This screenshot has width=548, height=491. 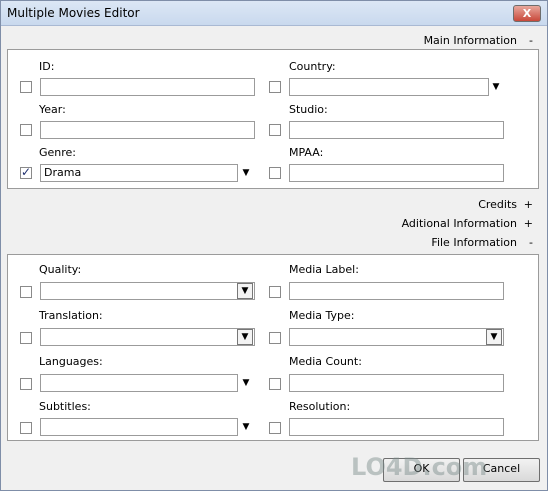 What do you see at coordinates (274, 13) in the screenshot?
I see `title-bar: Multiple Movies Editor X` at bounding box center [274, 13].